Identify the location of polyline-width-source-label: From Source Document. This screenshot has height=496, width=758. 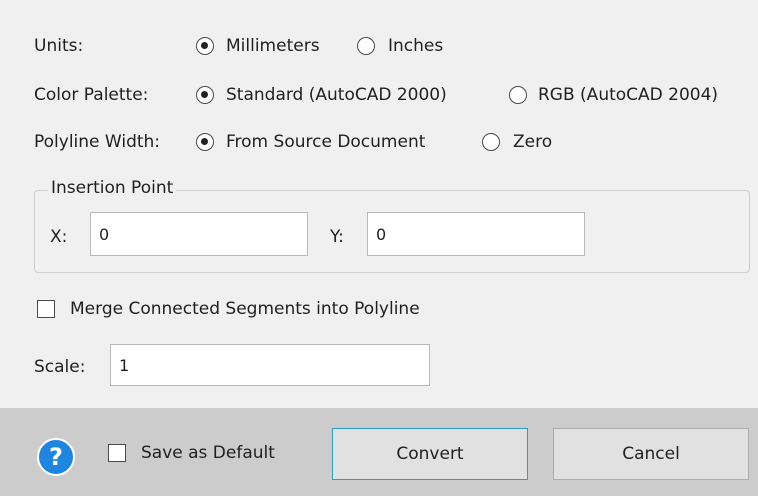
(325, 142).